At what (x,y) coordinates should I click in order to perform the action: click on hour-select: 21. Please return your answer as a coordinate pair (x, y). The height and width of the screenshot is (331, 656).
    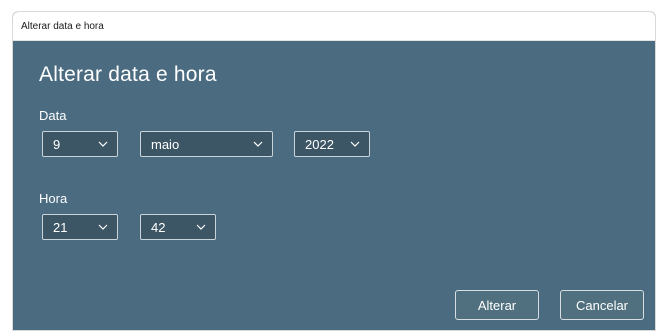
    Looking at the image, I should click on (80, 227).